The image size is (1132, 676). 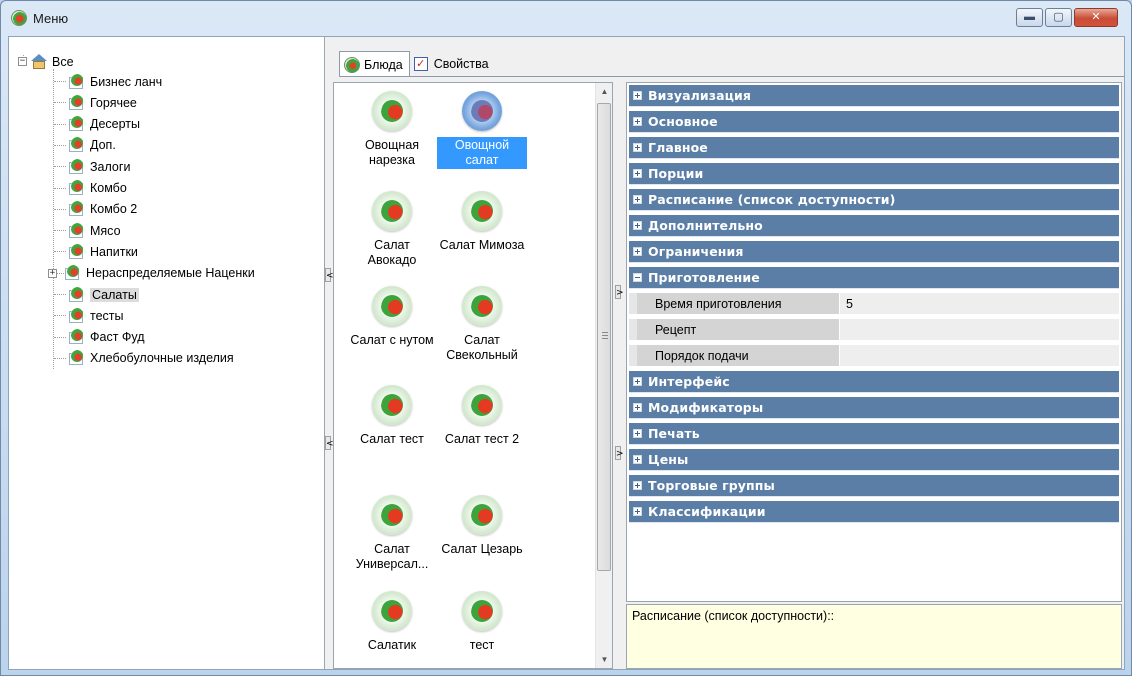 What do you see at coordinates (482, 622) in the screenshot?
I see `dish-item: тест` at bounding box center [482, 622].